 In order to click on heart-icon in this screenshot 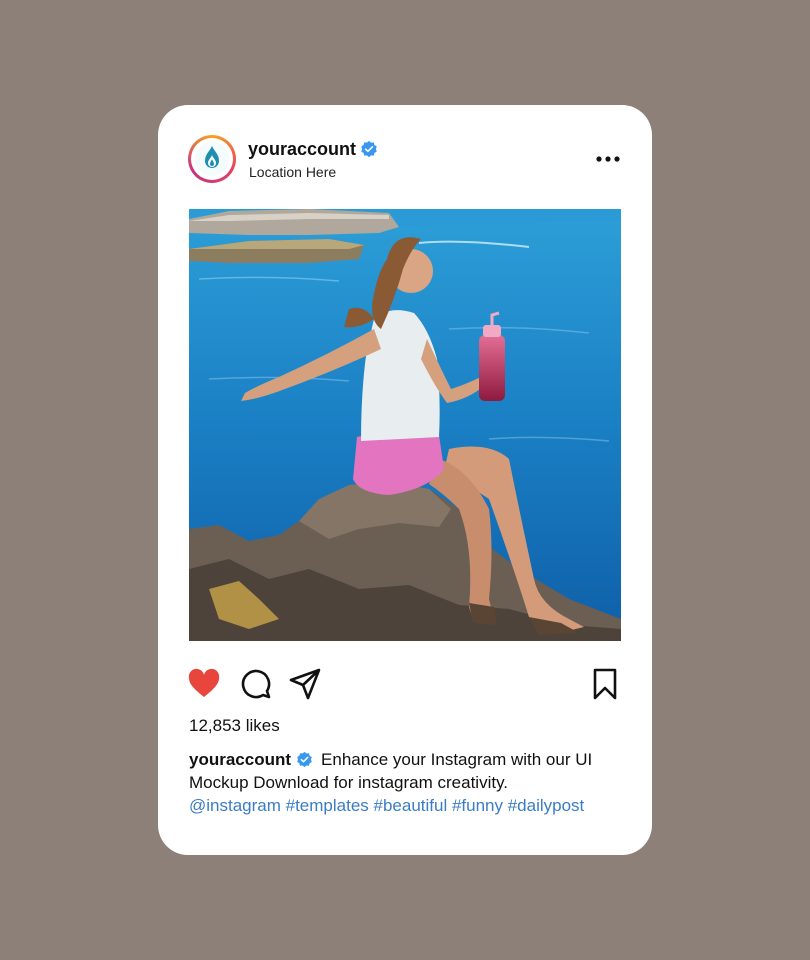, I will do `click(204, 684)`.